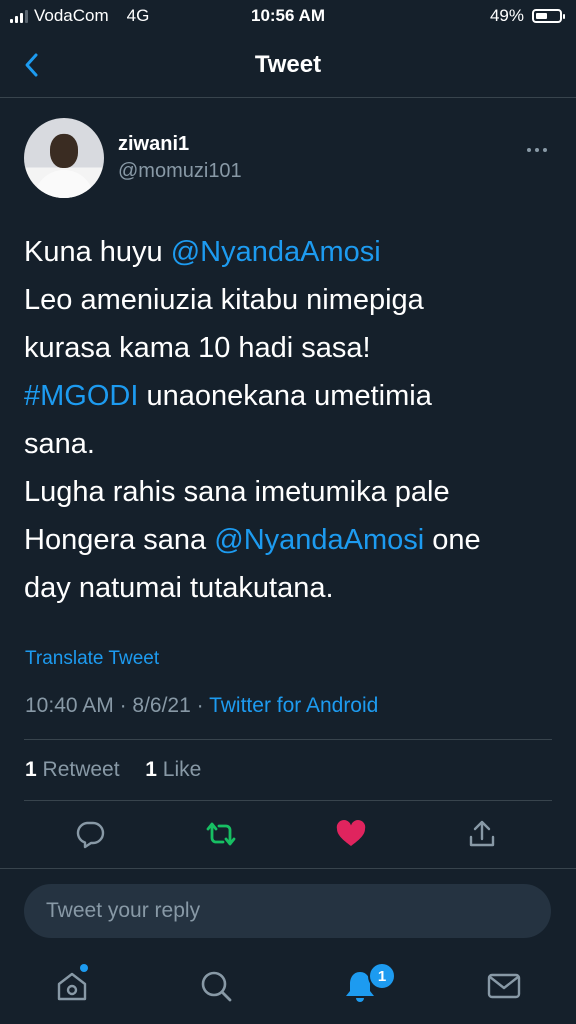 The image size is (576, 1024). What do you see at coordinates (289, 444) in the screenshot?
I see `tweet-line: sana.` at bounding box center [289, 444].